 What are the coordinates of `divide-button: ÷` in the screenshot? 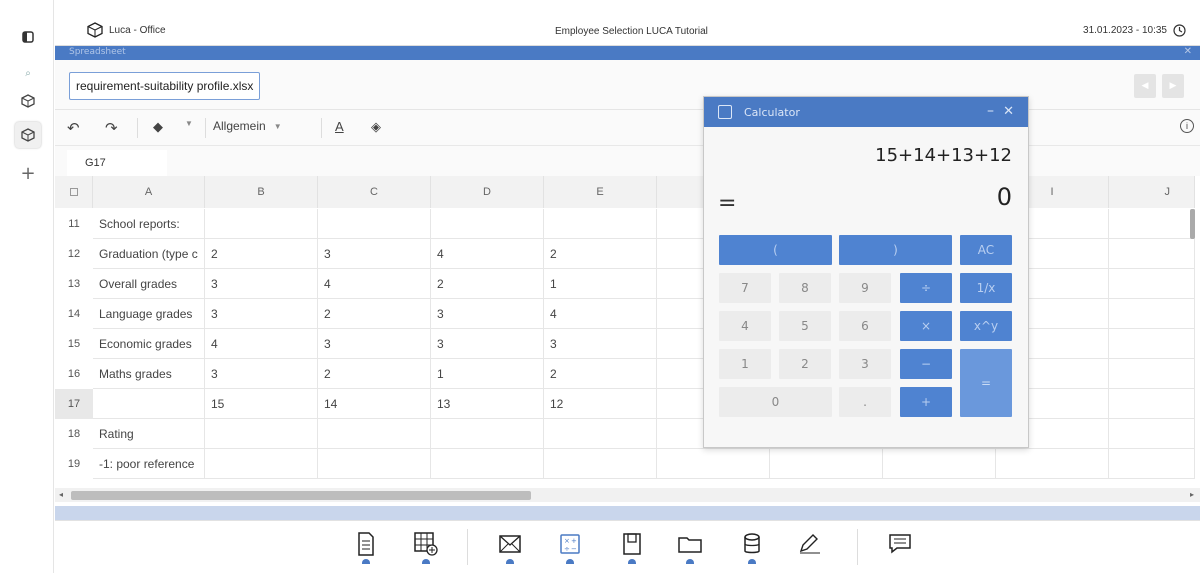 It's located at (926, 288).